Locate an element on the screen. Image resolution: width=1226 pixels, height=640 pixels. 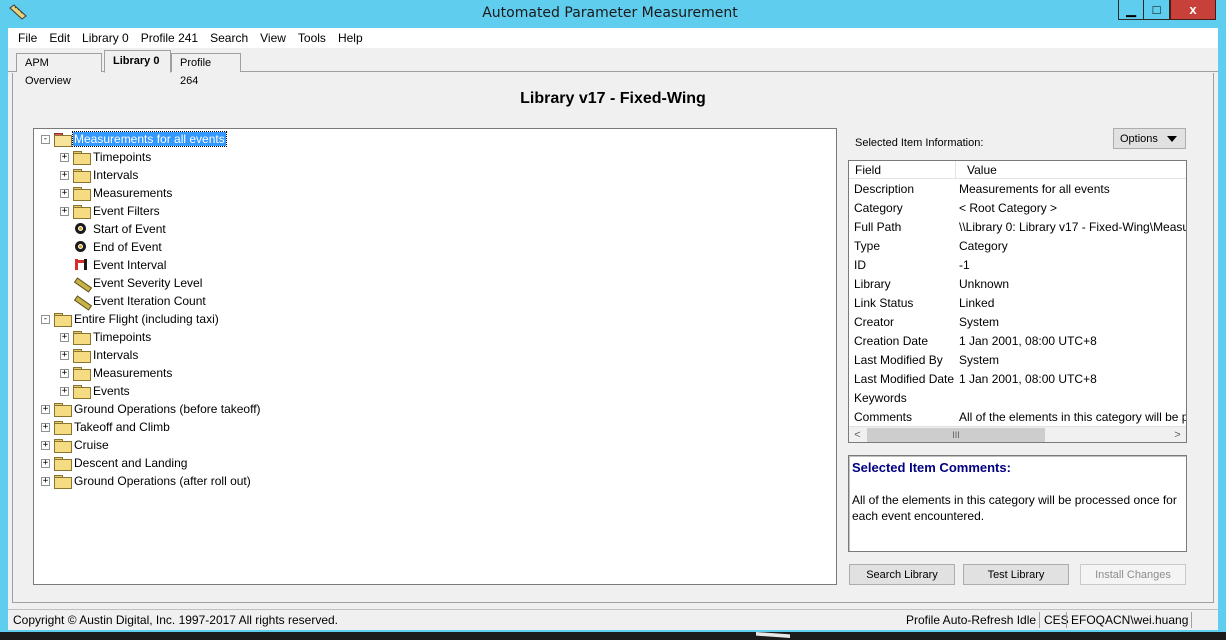
tree-node-label: Ground Operations (after roll out) is located at coordinates (162, 481).